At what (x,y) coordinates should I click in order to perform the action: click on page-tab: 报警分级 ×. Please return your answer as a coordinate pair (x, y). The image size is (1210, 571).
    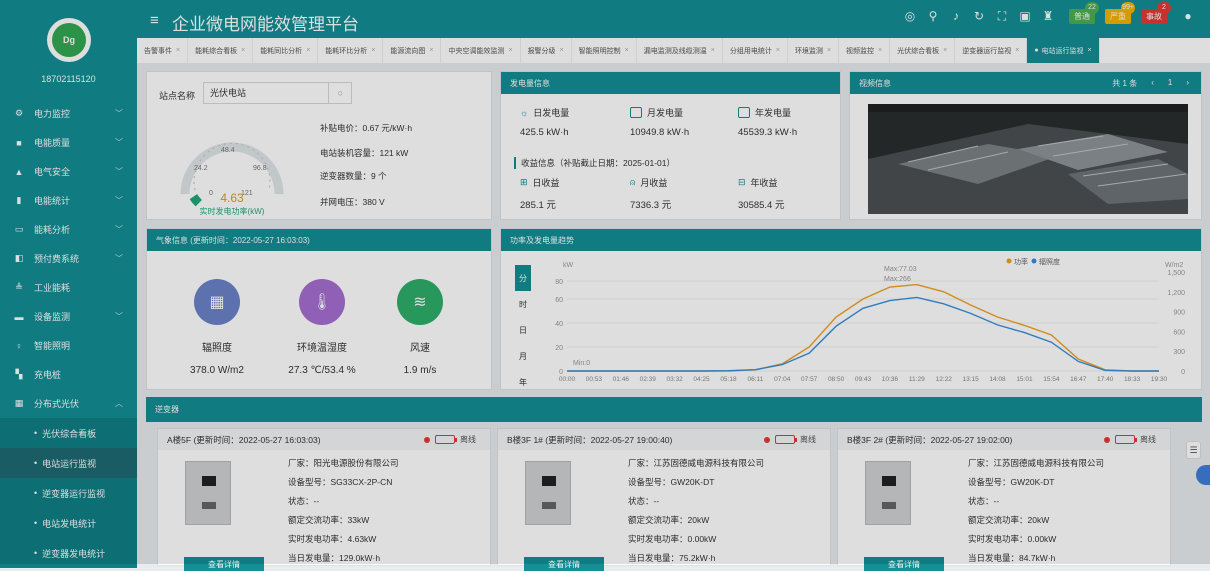
    Looking at the image, I should click on (546, 50).